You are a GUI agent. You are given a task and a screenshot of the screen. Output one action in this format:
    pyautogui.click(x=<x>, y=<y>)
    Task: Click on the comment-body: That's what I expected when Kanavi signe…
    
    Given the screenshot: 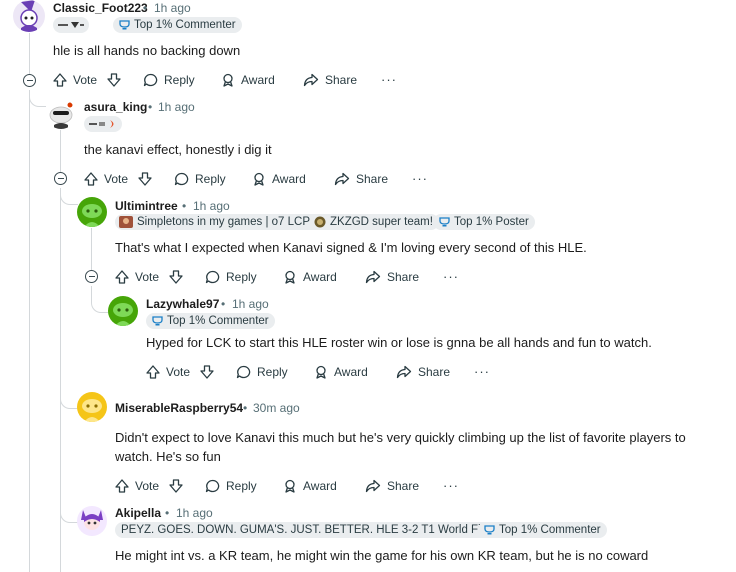 What is the action you would take?
    pyautogui.click(x=351, y=247)
    